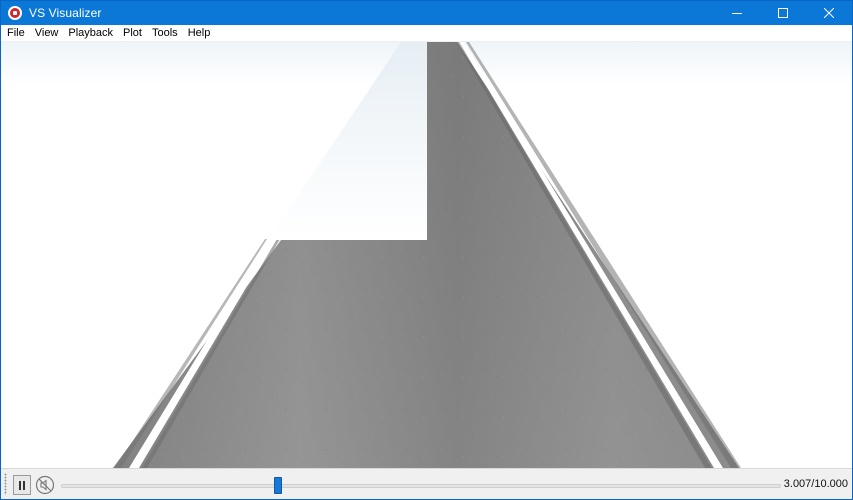 The width and height of the screenshot is (853, 500). I want to click on app-logo-icon, so click(15, 13).